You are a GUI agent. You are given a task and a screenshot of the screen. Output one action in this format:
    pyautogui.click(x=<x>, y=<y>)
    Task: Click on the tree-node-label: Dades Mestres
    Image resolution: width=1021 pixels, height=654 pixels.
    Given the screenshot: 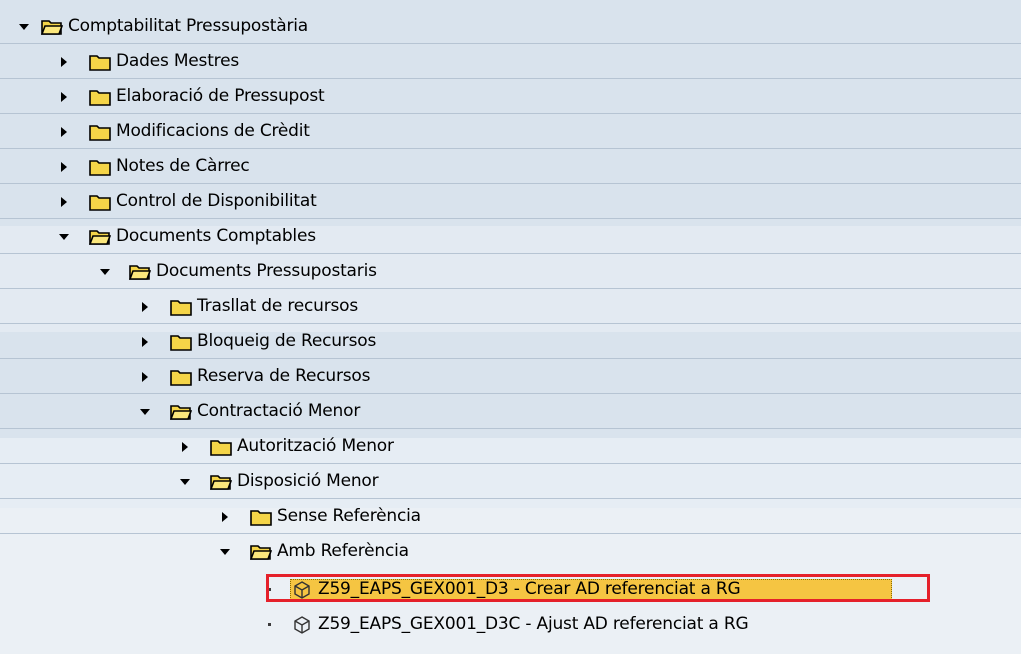 What is the action you would take?
    pyautogui.click(x=177, y=61)
    